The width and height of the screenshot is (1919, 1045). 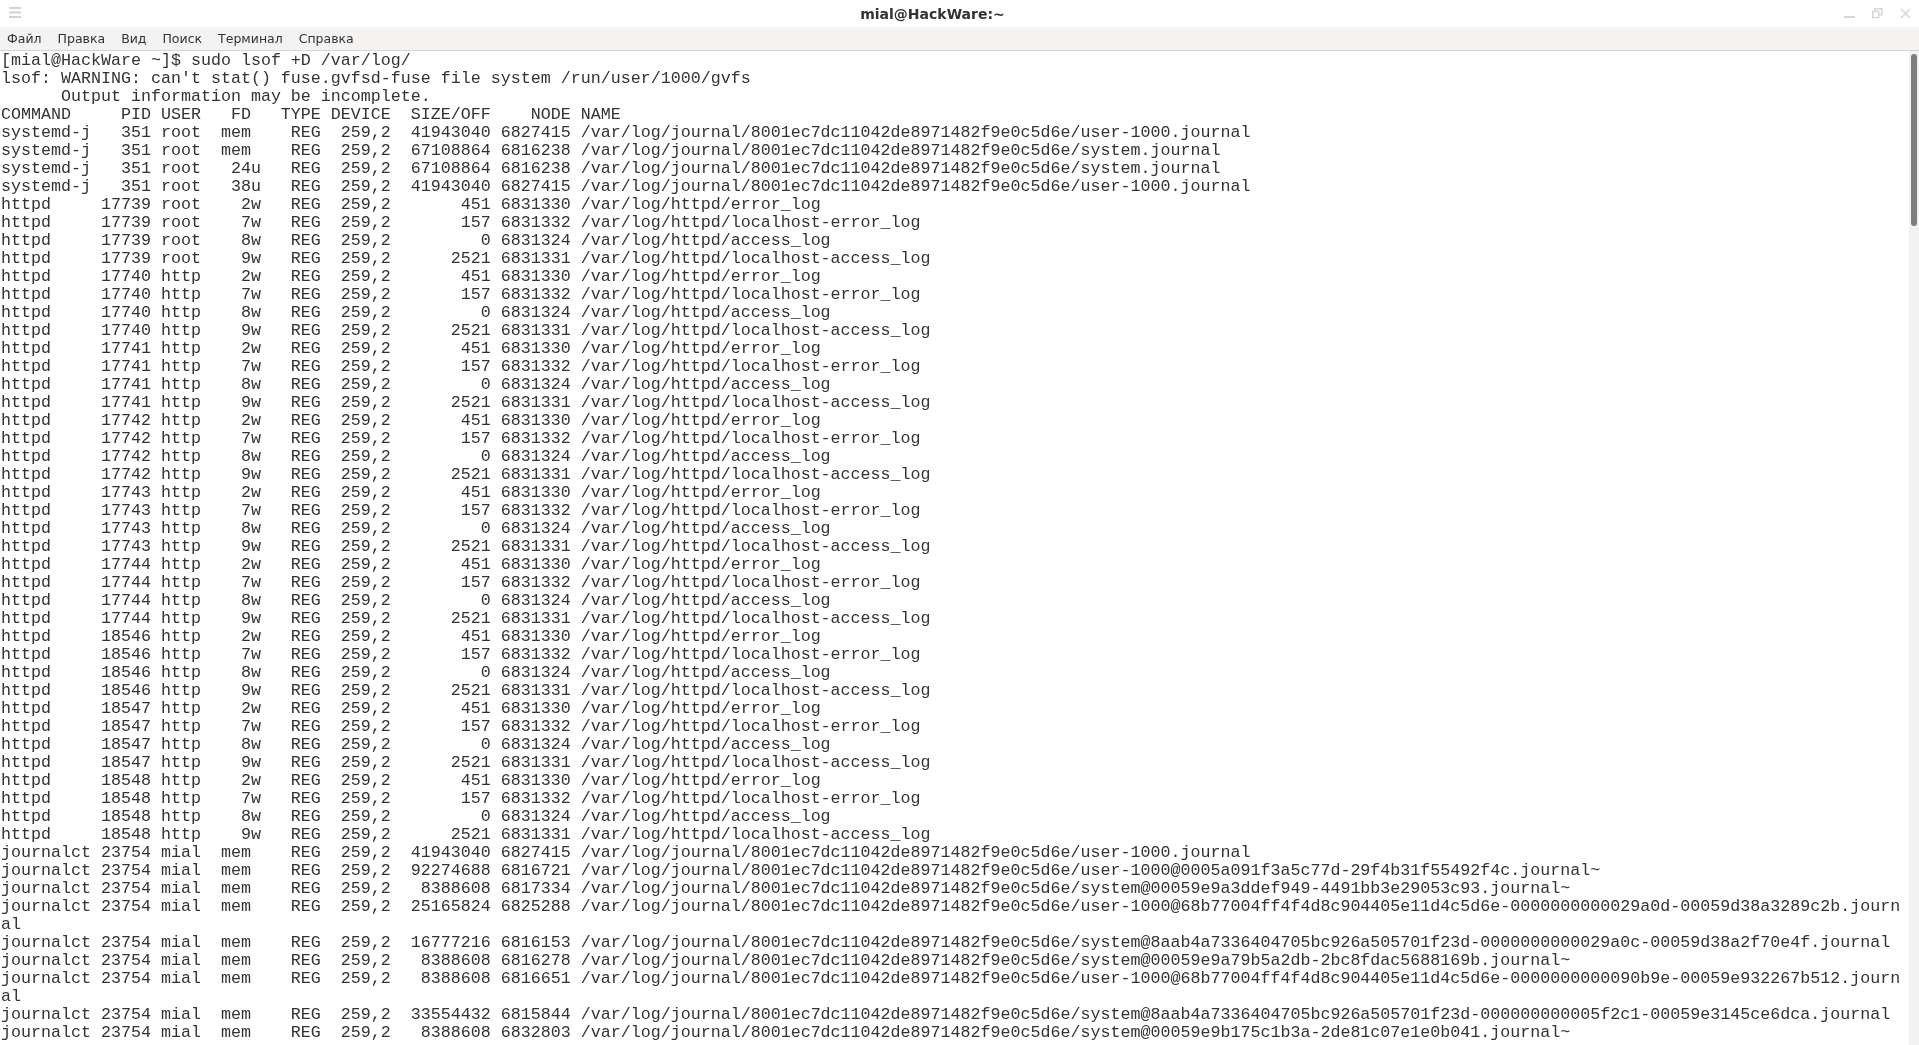 What do you see at coordinates (461, 655) in the screenshot?
I see `terminal-line: httpd 18546 http 7w REG 259,2 157 6831332 /var/log/httpd/localhost-error_log` at bounding box center [461, 655].